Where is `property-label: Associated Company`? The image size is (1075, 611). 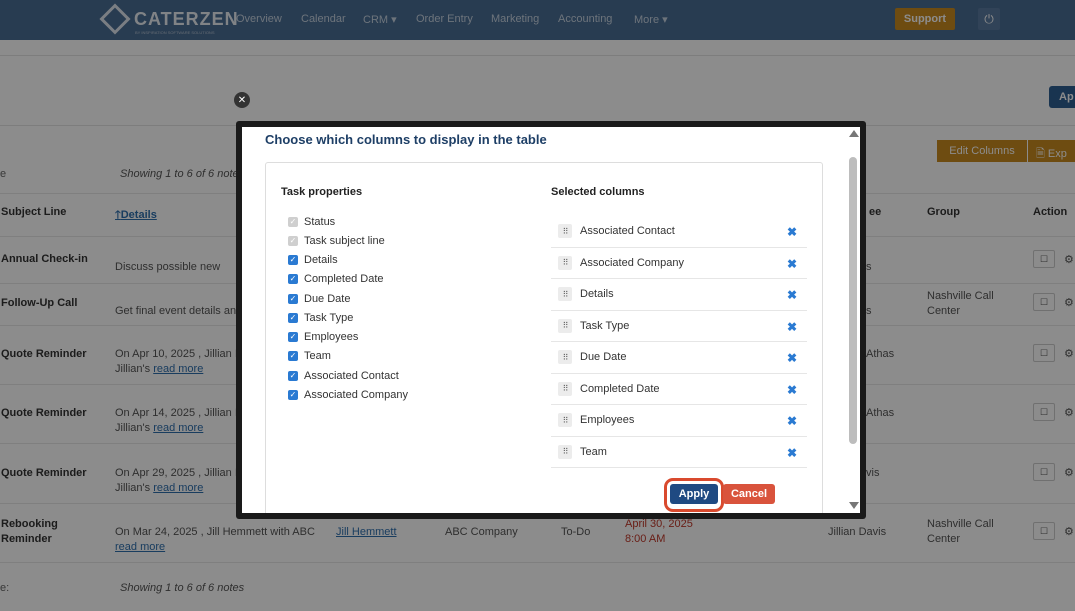
property-label: Associated Company is located at coordinates (356, 395).